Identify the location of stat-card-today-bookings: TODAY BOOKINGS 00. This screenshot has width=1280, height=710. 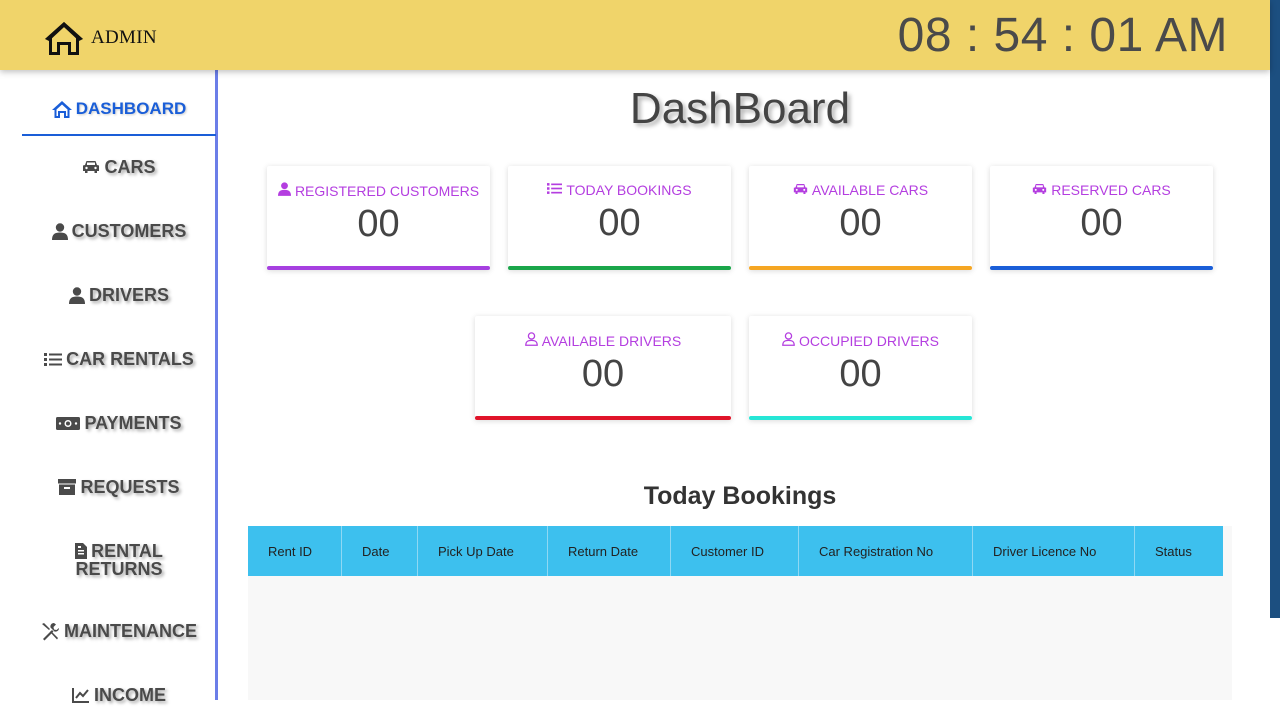
(619, 218).